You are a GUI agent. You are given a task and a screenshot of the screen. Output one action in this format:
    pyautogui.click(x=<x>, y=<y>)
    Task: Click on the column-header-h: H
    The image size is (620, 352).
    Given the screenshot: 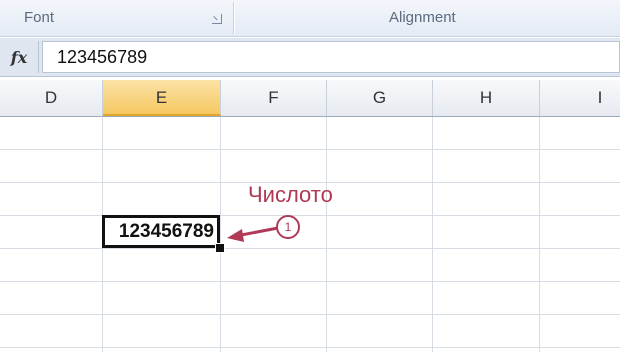 What is the action you would take?
    pyautogui.click(x=486, y=98)
    